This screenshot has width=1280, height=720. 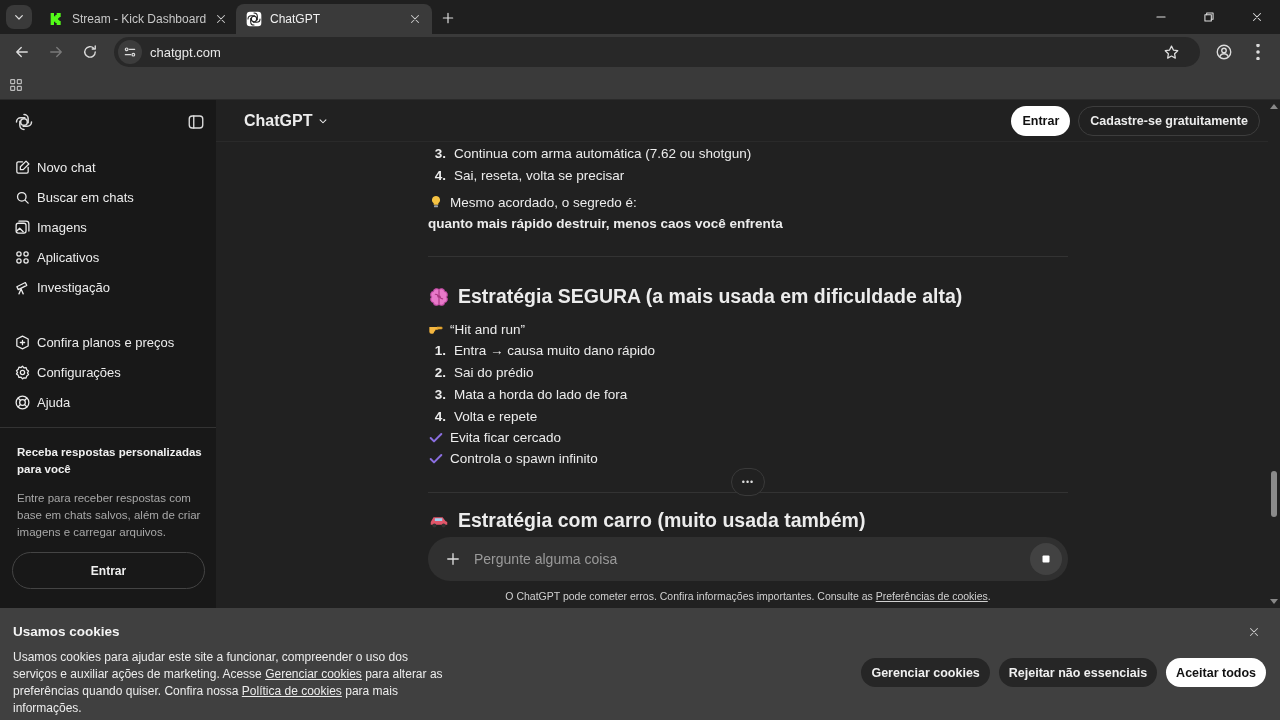 What do you see at coordinates (1216, 672) in the screenshot?
I see `cookie-button: Aceitar todos` at bounding box center [1216, 672].